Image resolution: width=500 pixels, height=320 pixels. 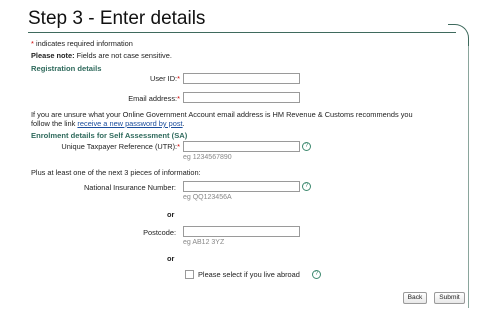 I want to click on email-label: Email address:*, so click(x=130, y=98).